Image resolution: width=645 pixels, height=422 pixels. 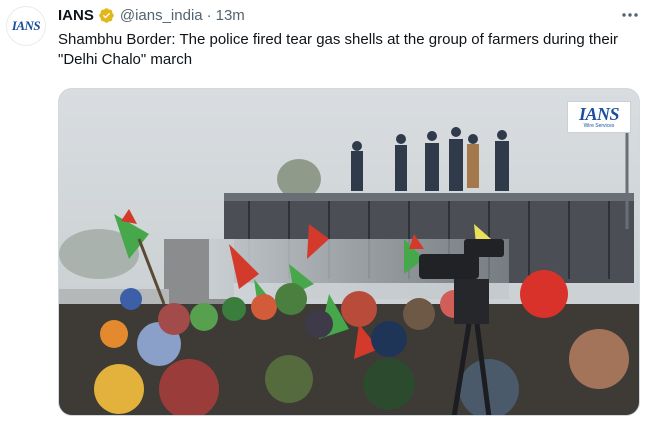 I want to click on display-name: IANS, so click(x=76, y=15).